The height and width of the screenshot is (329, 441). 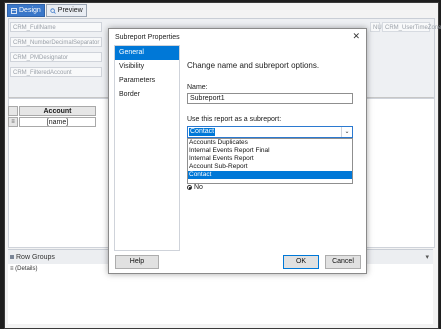 What do you see at coordinates (270, 175) in the screenshot?
I see `option-contact: Contact` at bounding box center [270, 175].